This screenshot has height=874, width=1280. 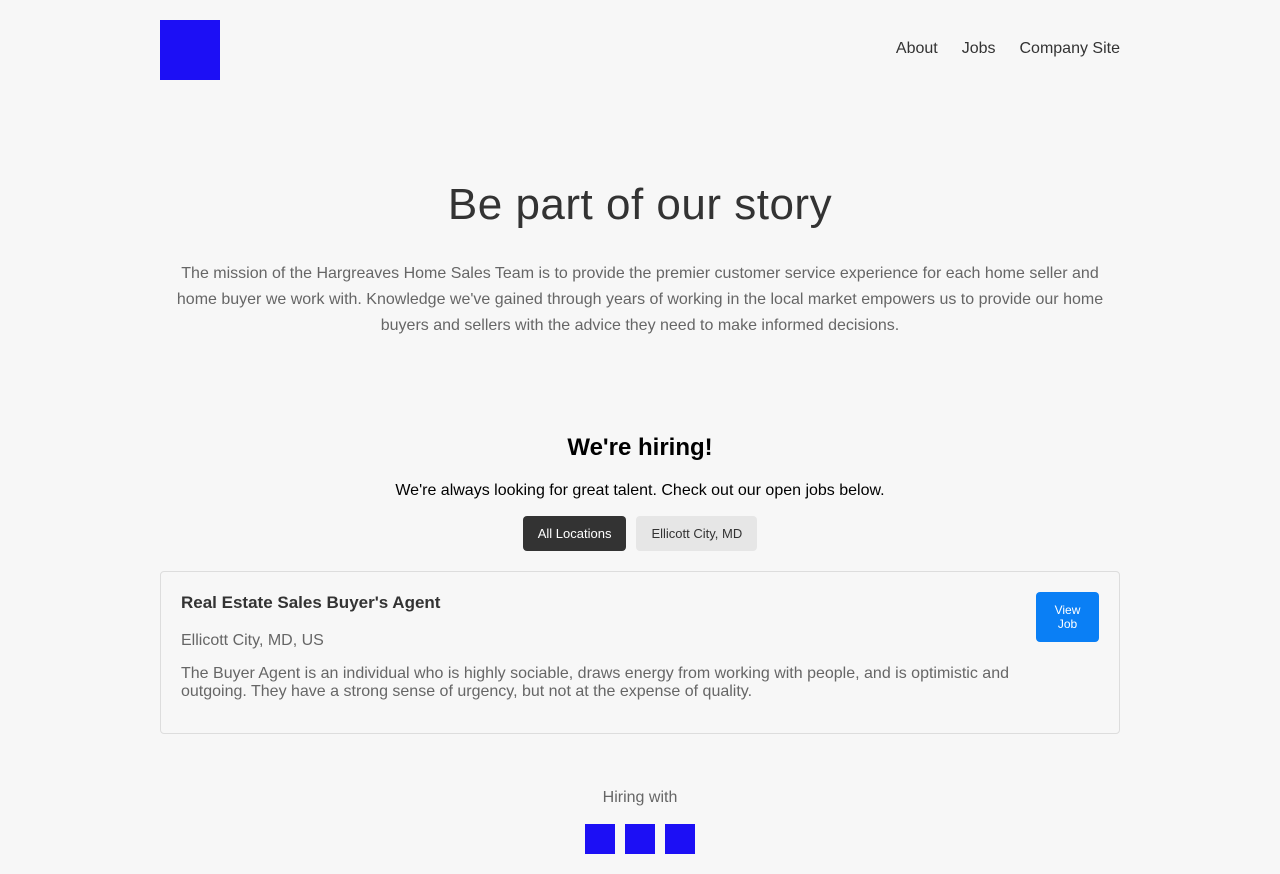 What do you see at coordinates (640, 204) in the screenshot?
I see `hero-title: Be part of our story` at bounding box center [640, 204].